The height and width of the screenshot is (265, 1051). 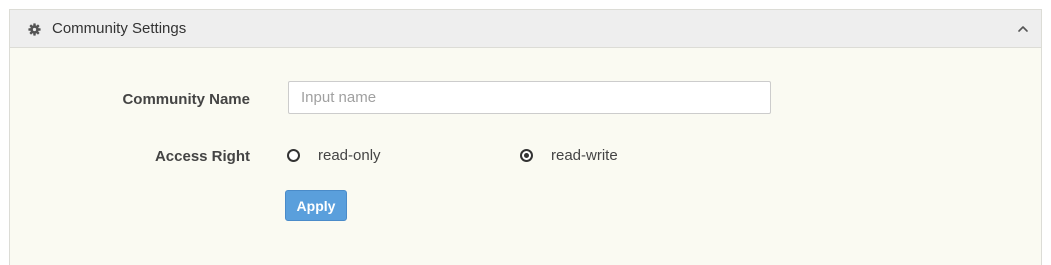 I want to click on gear-icon, so click(x=34, y=29).